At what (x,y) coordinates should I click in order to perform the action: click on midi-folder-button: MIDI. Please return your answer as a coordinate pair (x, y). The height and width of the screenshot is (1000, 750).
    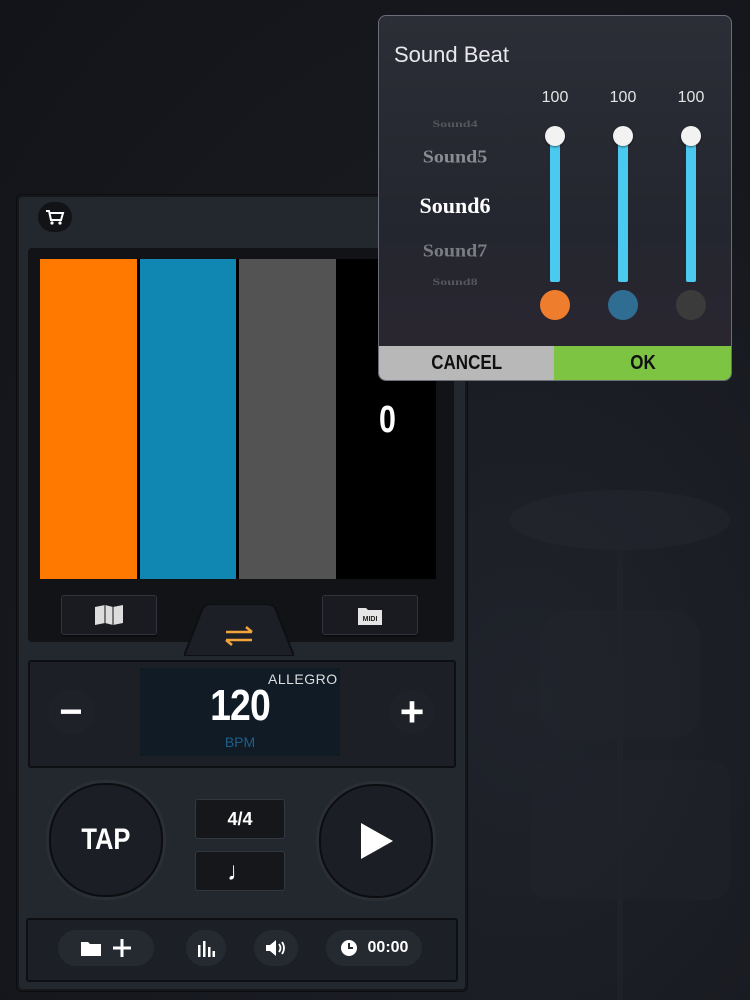
    Looking at the image, I should click on (370, 615).